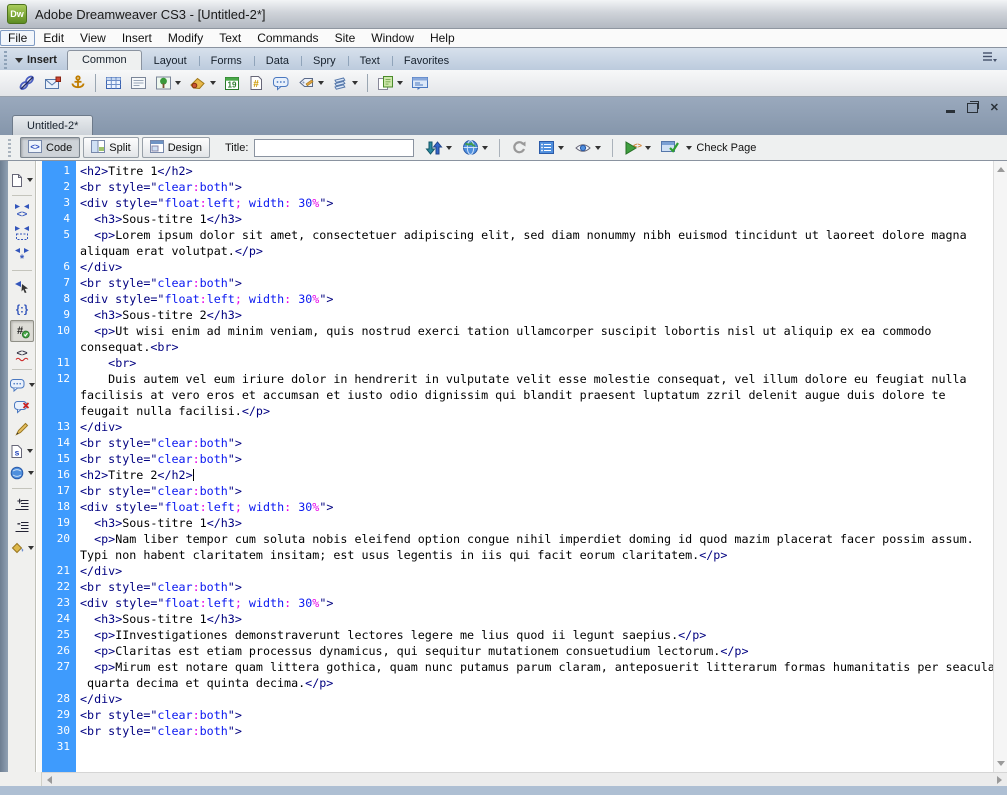 The image size is (1007, 795). Describe the element at coordinates (390, 83) in the screenshot. I see `templates-button` at that location.